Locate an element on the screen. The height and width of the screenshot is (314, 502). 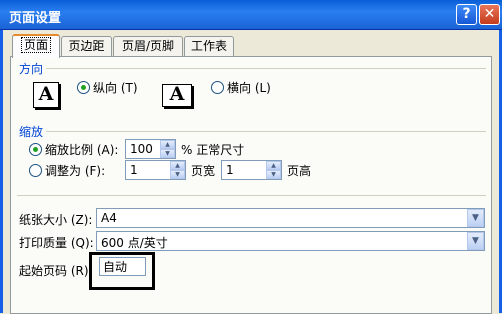
tab-sheet-label: 工作表 is located at coordinates (208, 46).